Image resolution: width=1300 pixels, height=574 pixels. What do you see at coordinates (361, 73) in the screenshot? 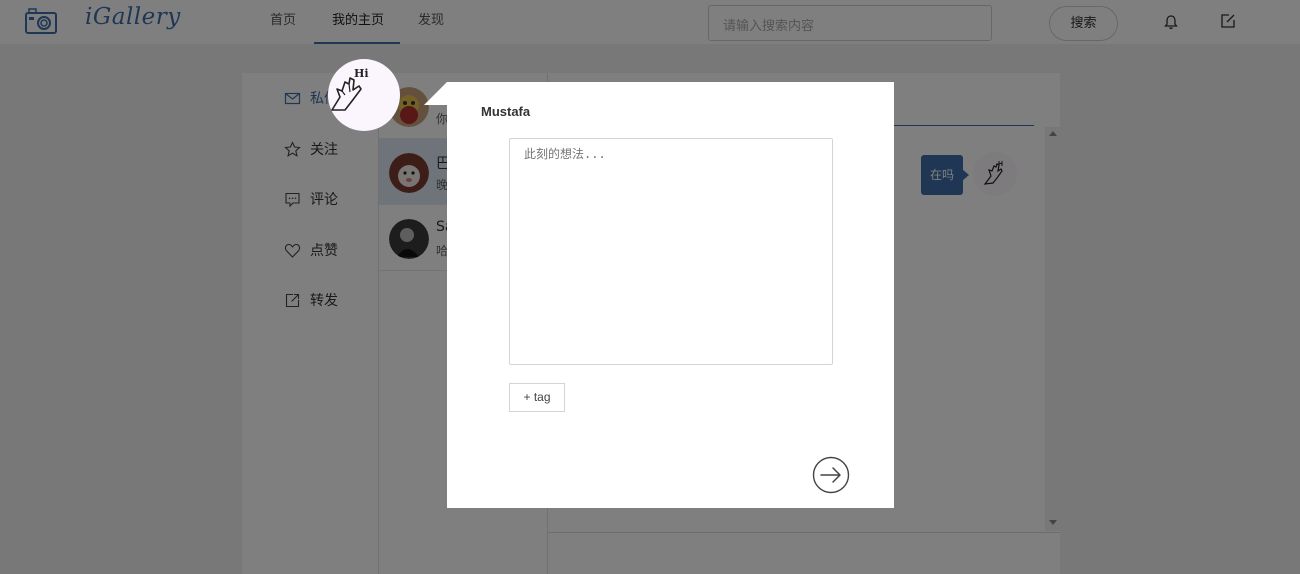
I see `hi-label: Hi` at bounding box center [361, 73].